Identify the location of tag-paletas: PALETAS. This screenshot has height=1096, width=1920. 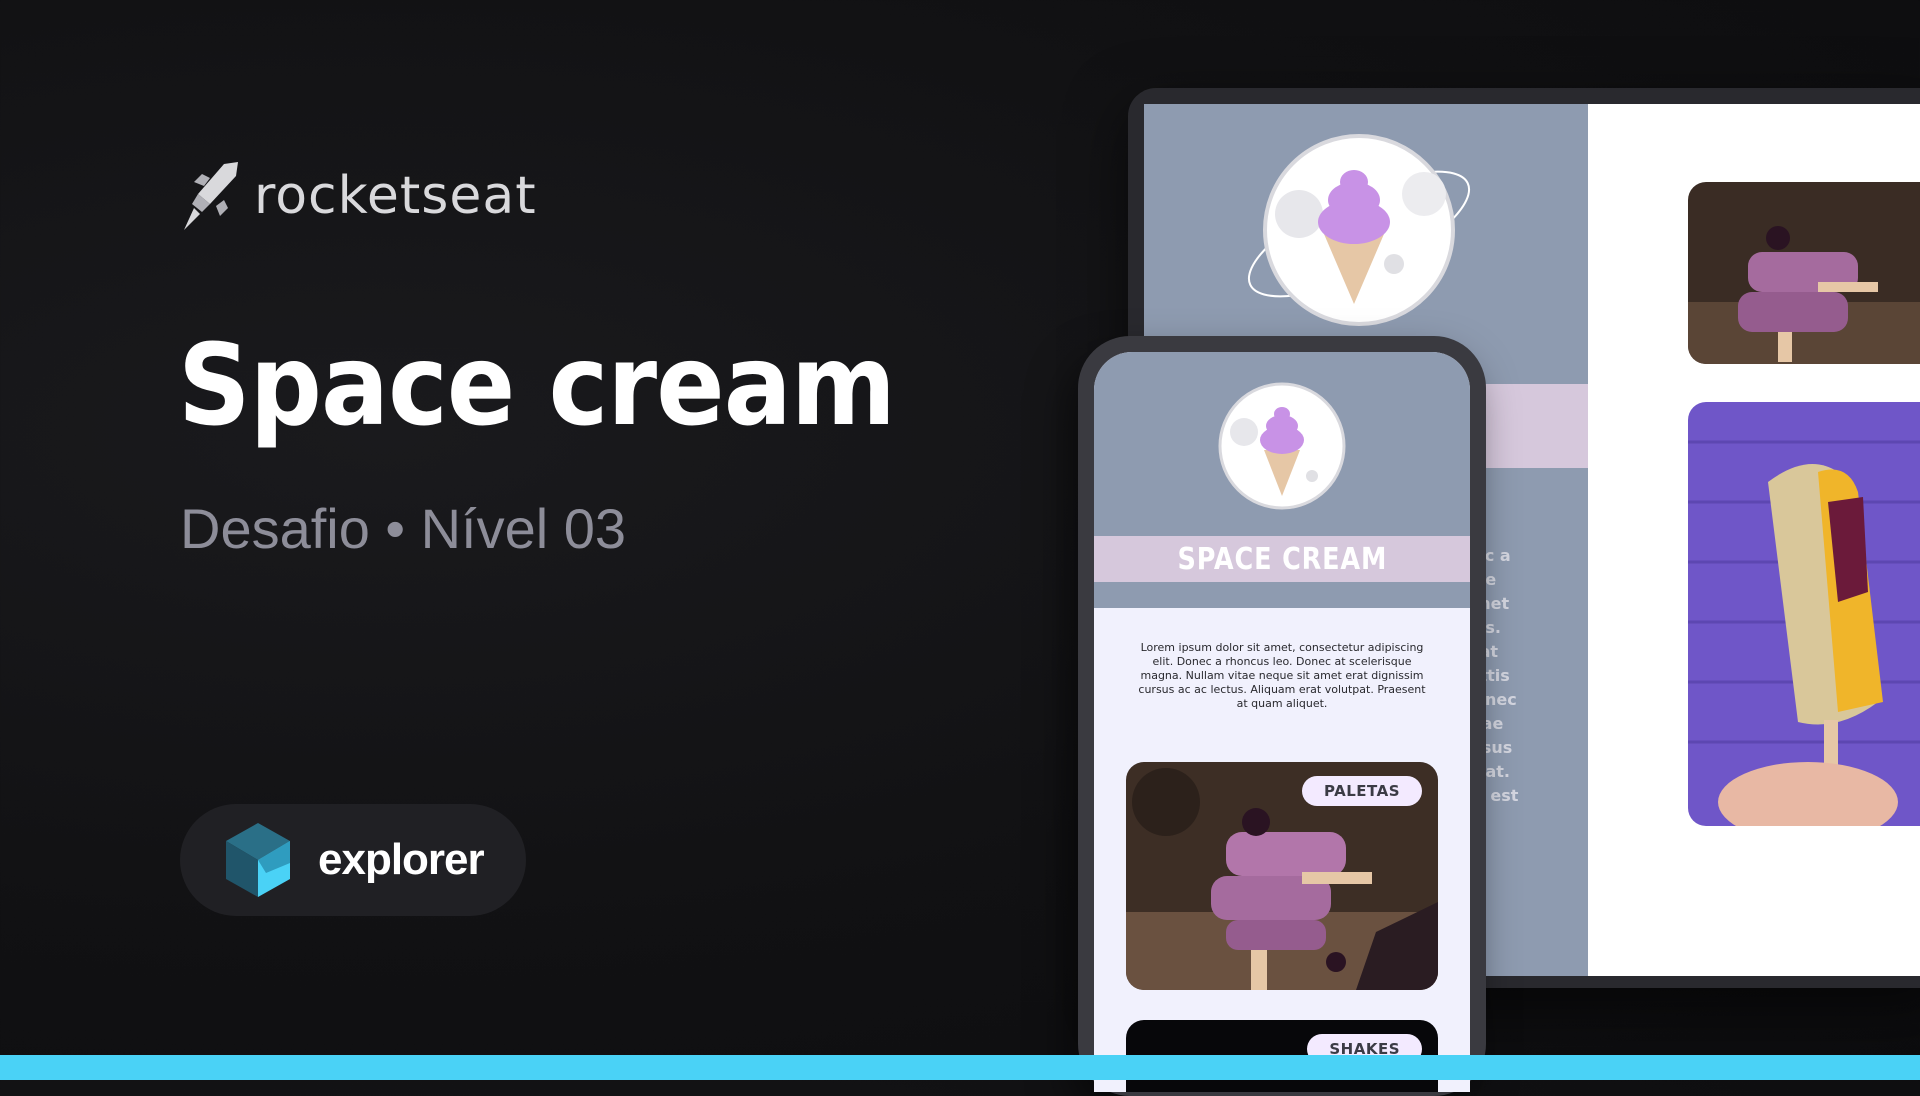
(1361, 791).